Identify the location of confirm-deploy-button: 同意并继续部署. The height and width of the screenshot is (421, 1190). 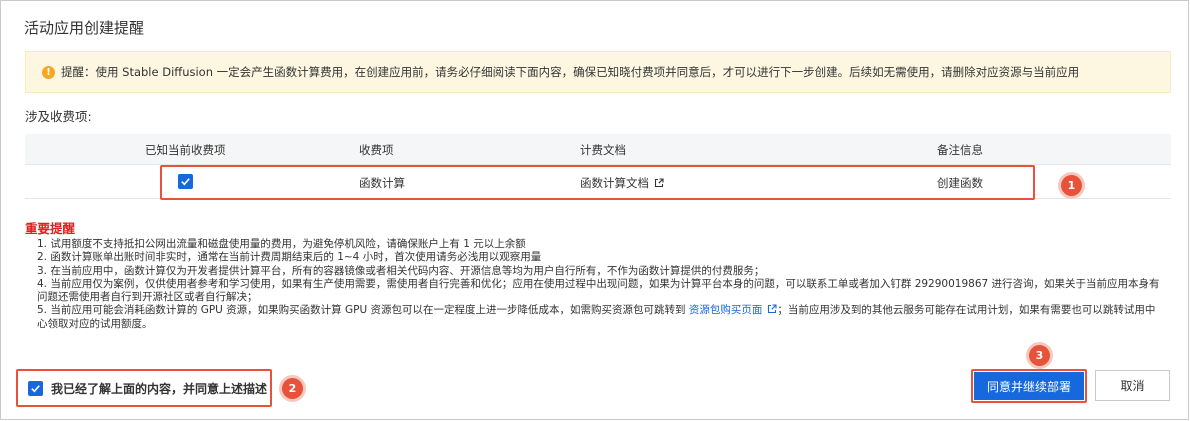
(1029, 386).